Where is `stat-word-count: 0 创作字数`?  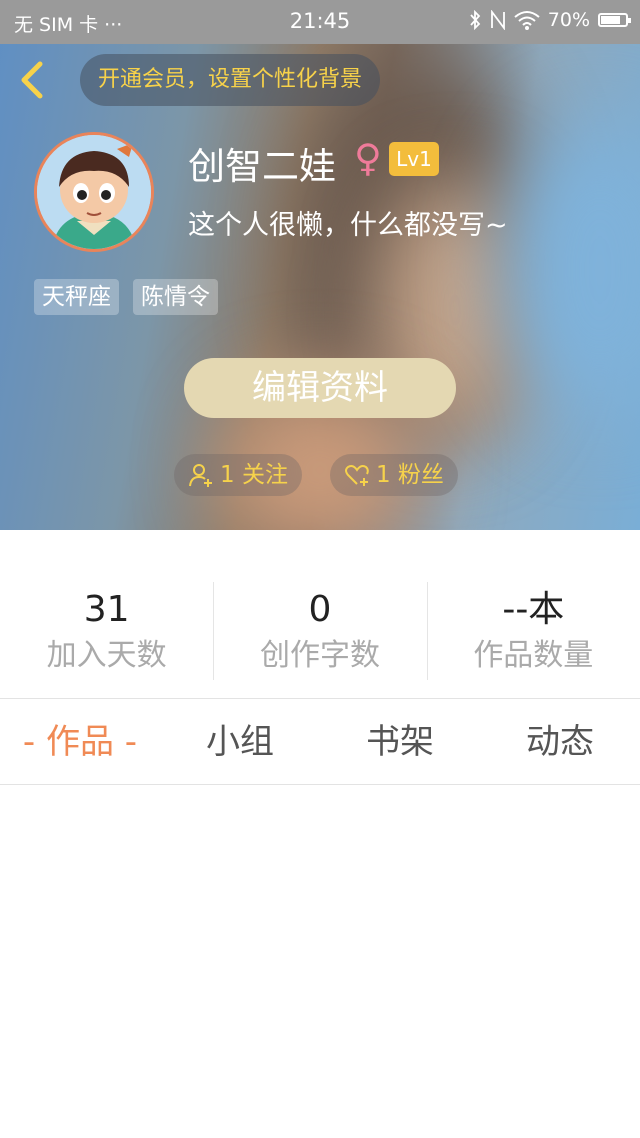 stat-word-count: 0 创作字数 is located at coordinates (319, 614).